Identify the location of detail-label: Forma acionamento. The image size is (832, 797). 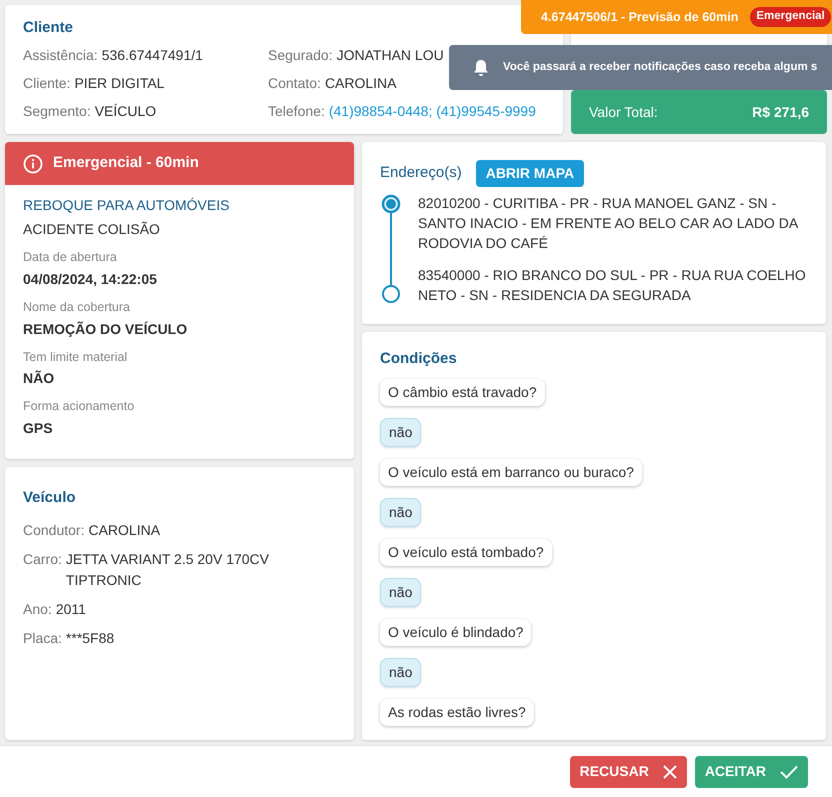
(79, 407).